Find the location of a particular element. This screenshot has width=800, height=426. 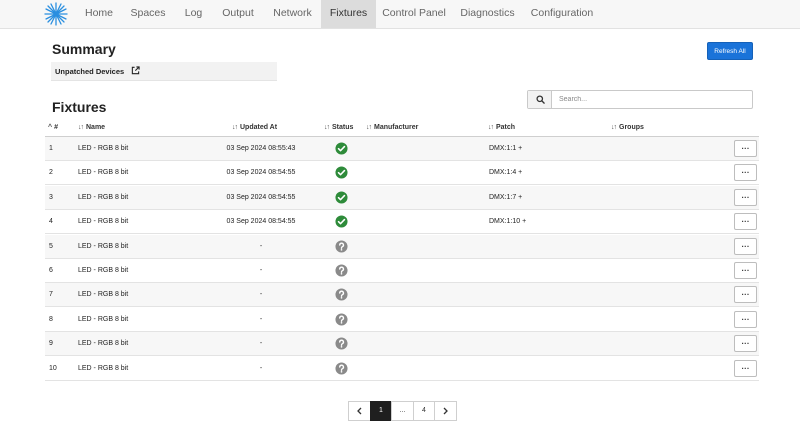

row-number: 7 is located at coordinates (51, 295).